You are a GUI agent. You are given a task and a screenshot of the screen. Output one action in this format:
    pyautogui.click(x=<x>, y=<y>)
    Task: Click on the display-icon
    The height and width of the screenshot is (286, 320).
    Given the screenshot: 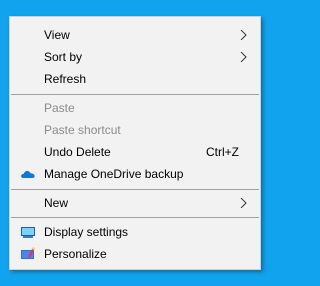 What is the action you would take?
    pyautogui.click(x=28, y=232)
    